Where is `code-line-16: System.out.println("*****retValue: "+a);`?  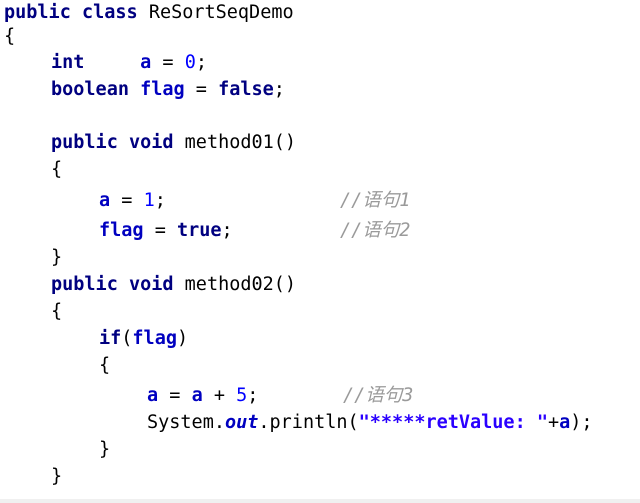
code-line-16: System.out.println("*****retValue: "+a); is located at coordinates (298, 423).